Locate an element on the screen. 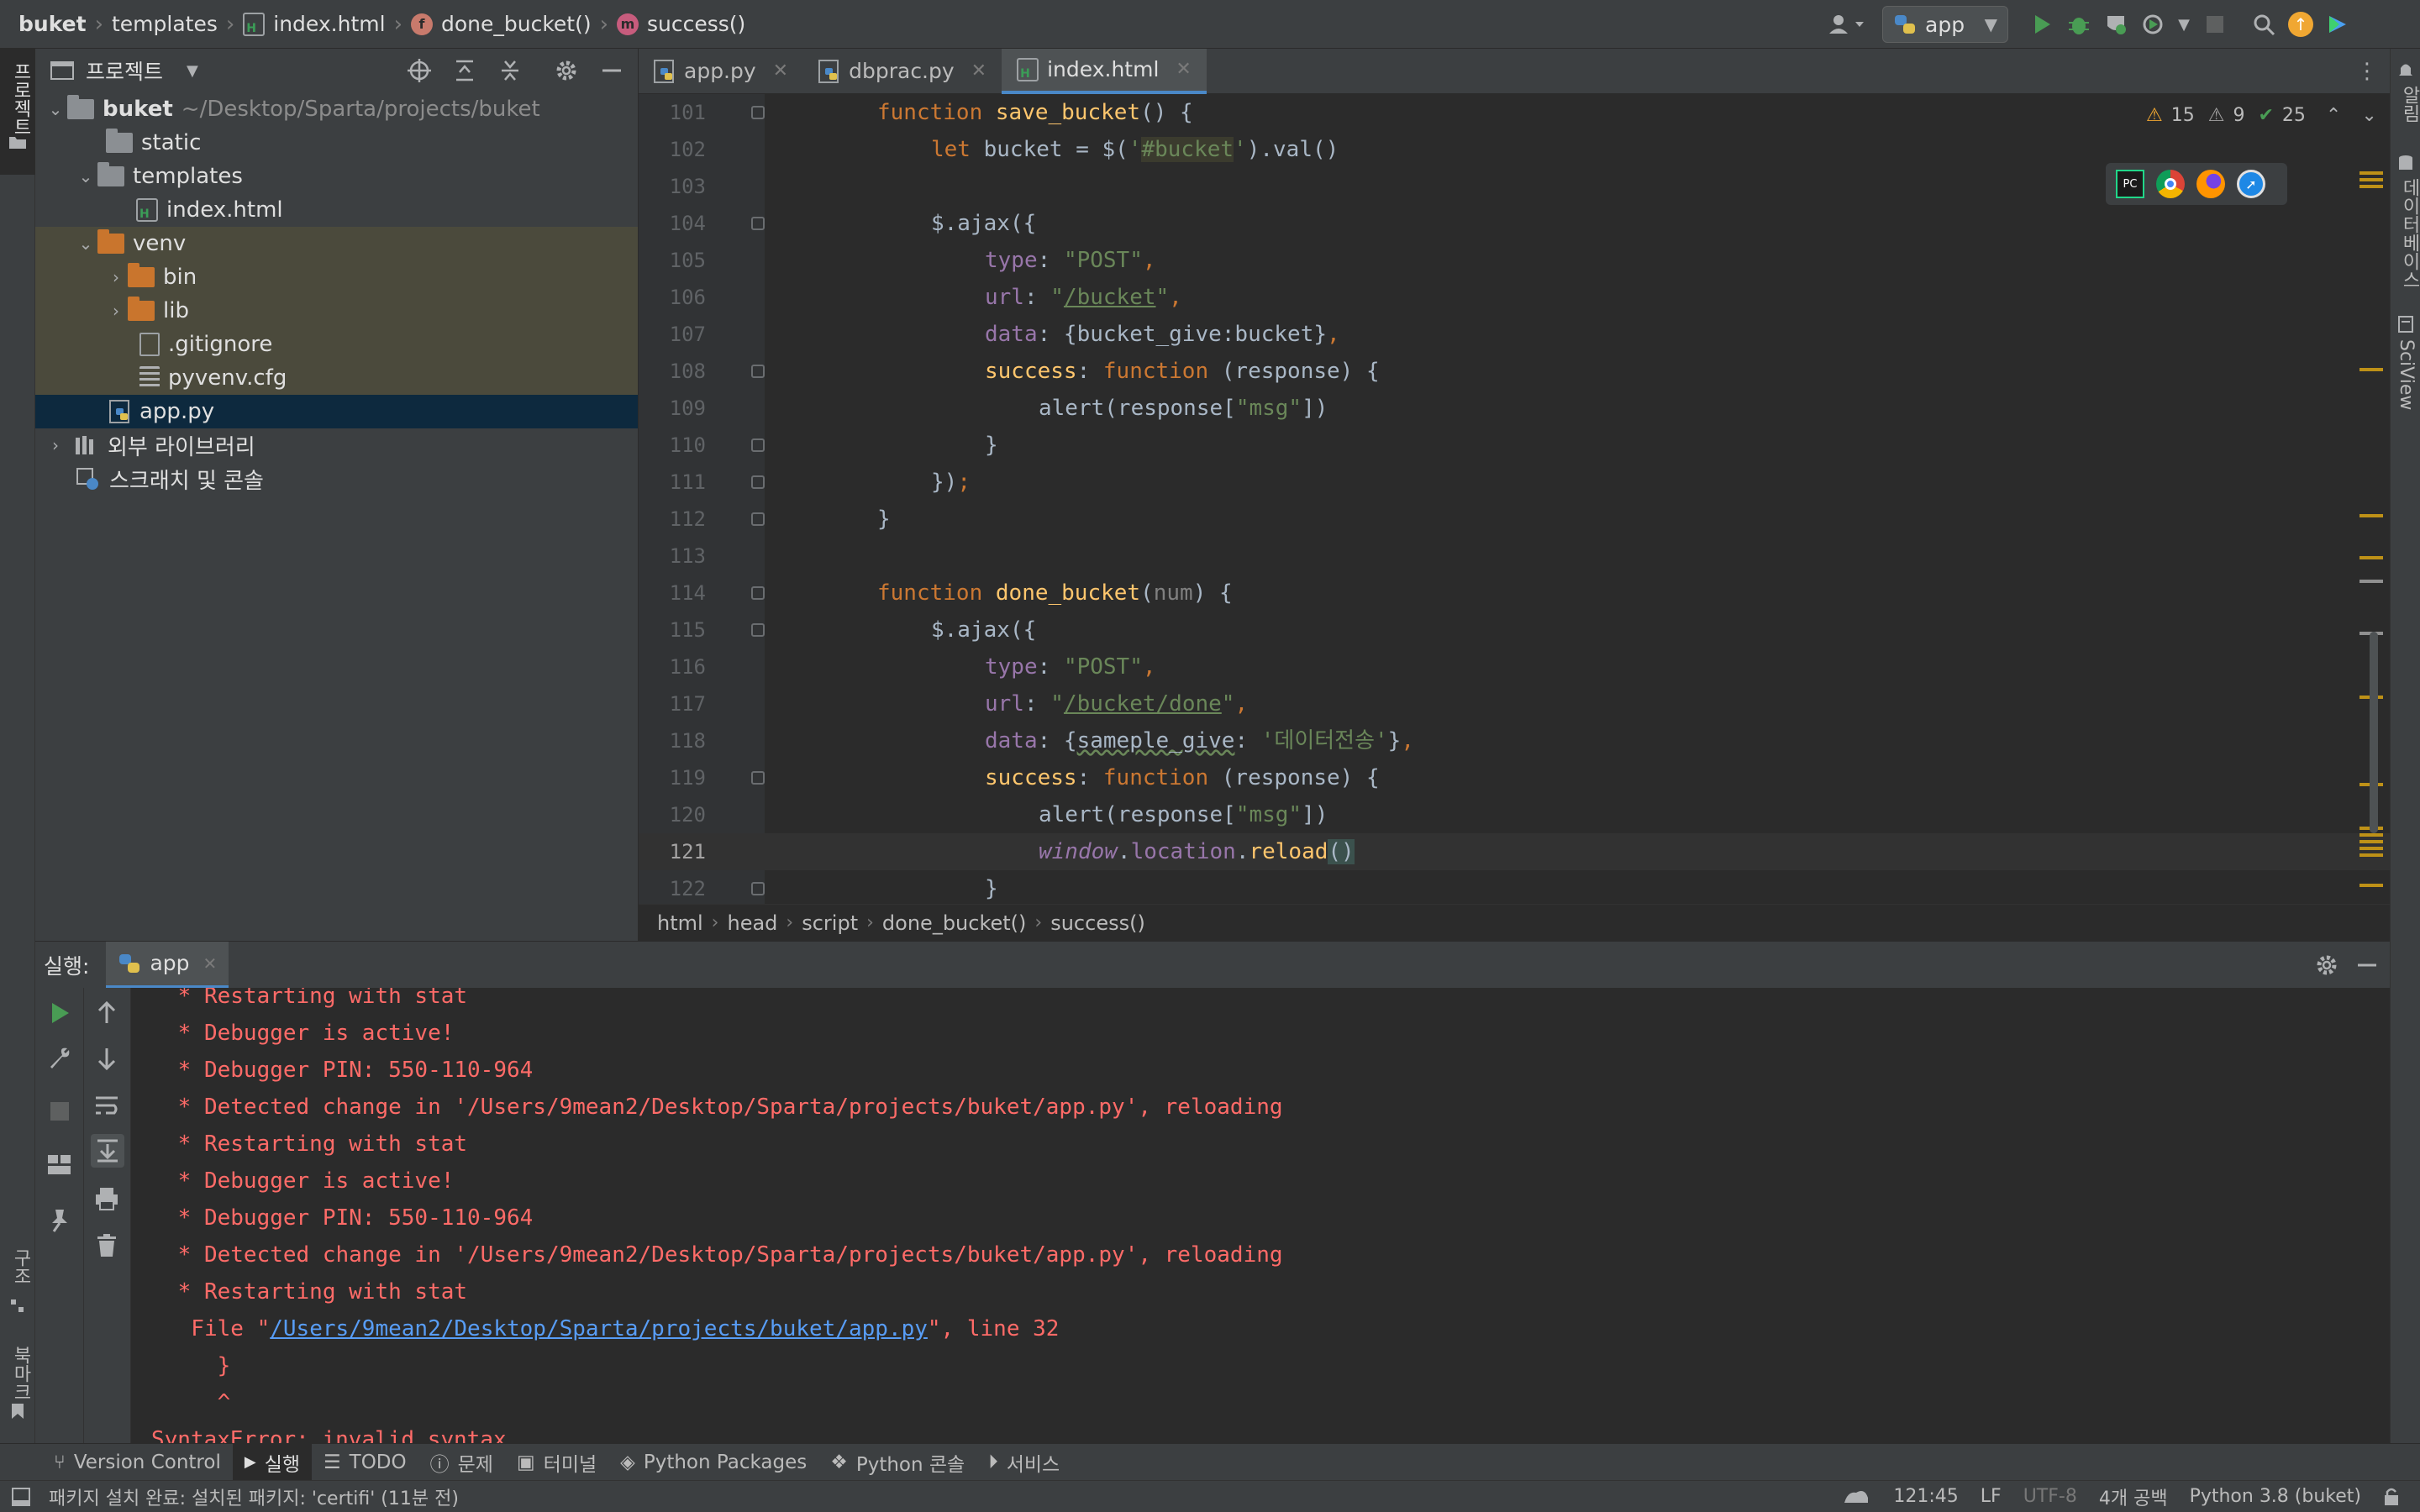 This screenshot has height=1512, width=2420. structure-tool-tab: 구조 is located at coordinates (21, 1266).